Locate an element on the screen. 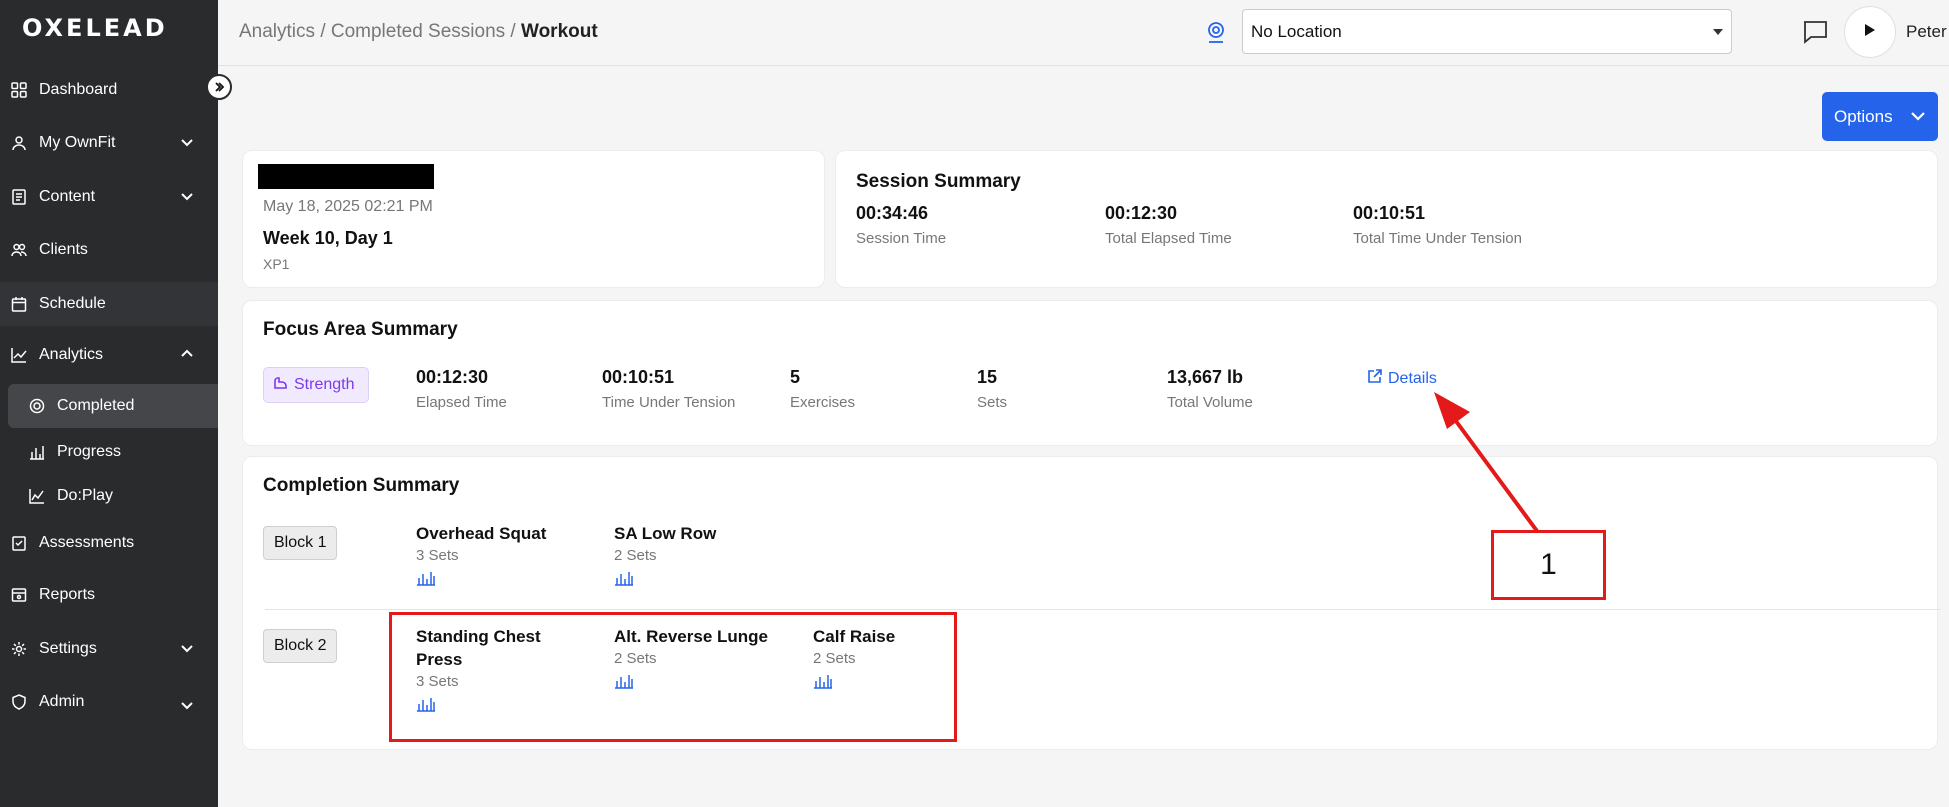 Image resolution: width=1949 pixels, height=807 pixels. exercise-name: SA Low Row is located at coordinates (665, 533).